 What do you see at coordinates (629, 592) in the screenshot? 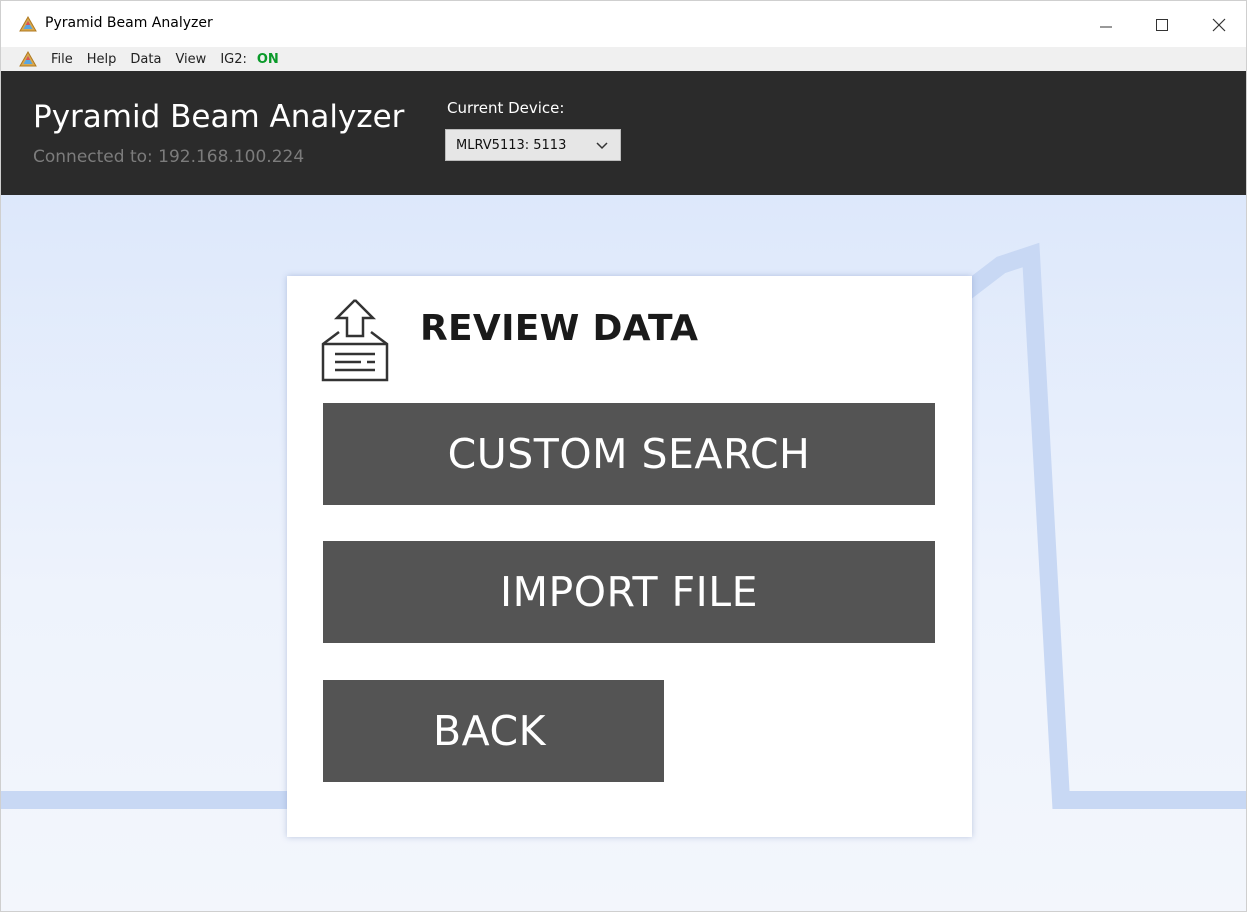
I see `import-file-button: IMPORT FILE` at bounding box center [629, 592].